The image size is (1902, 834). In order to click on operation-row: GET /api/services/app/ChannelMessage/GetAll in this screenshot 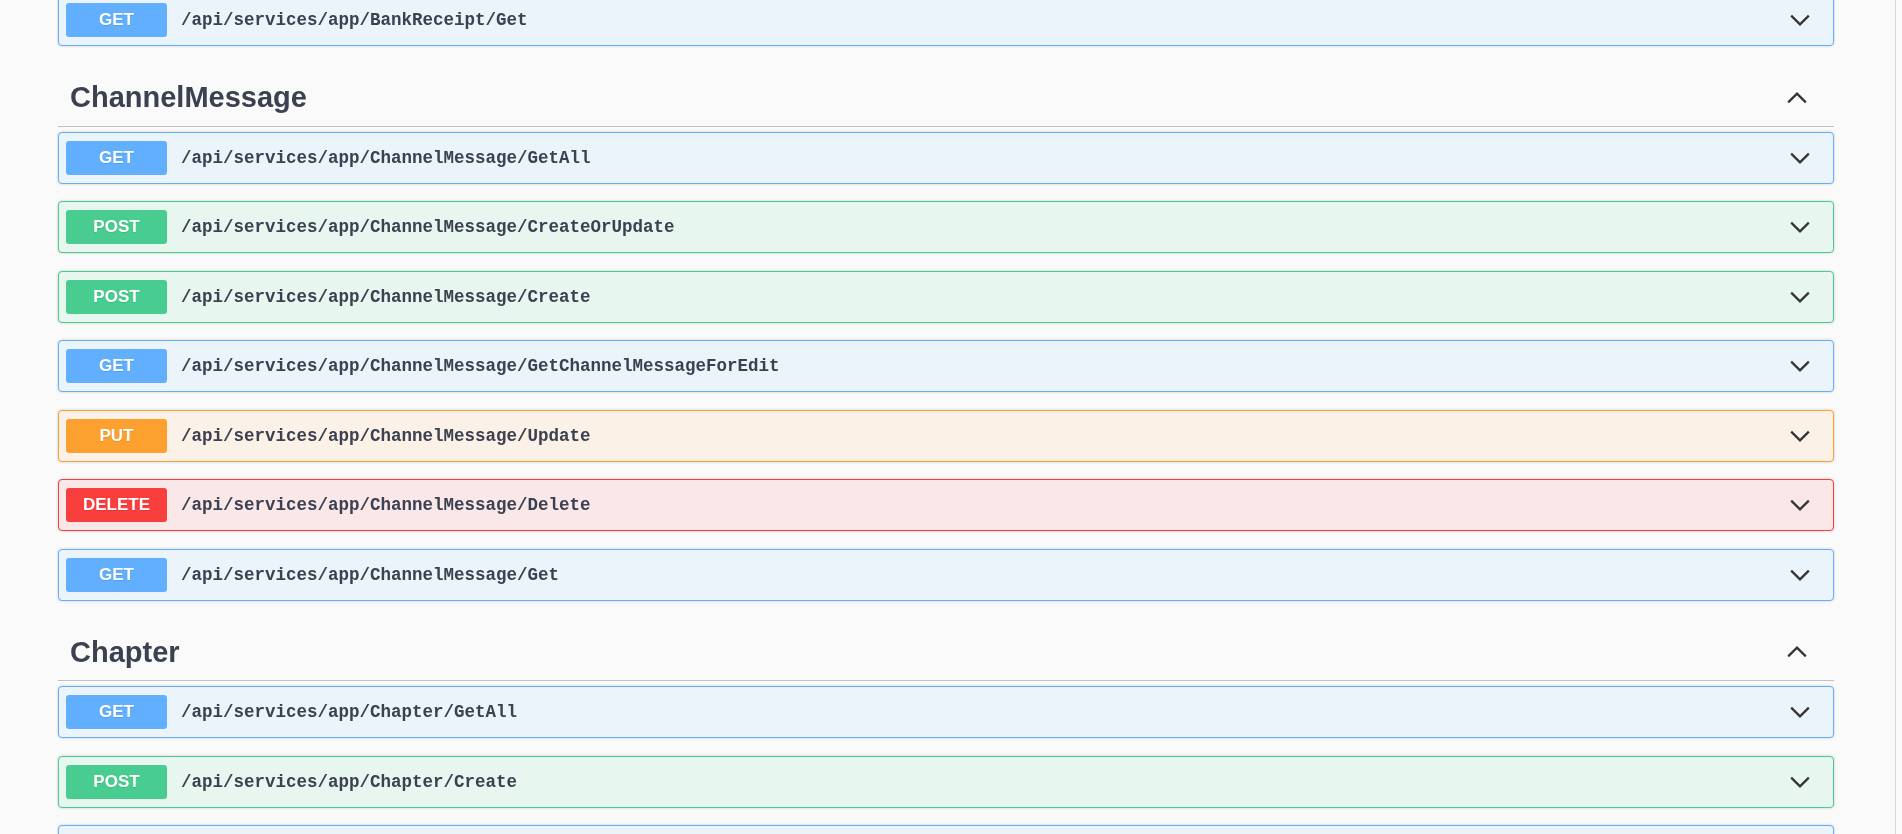, I will do `click(946, 157)`.